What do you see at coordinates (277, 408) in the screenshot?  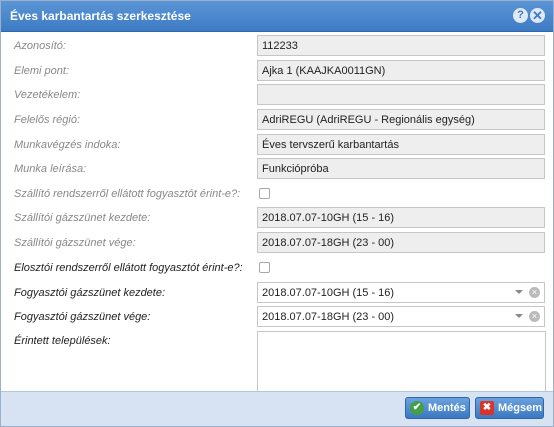 I see `dialog-footer: ✔ Mentés ✖ Mégsem` at bounding box center [277, 408].